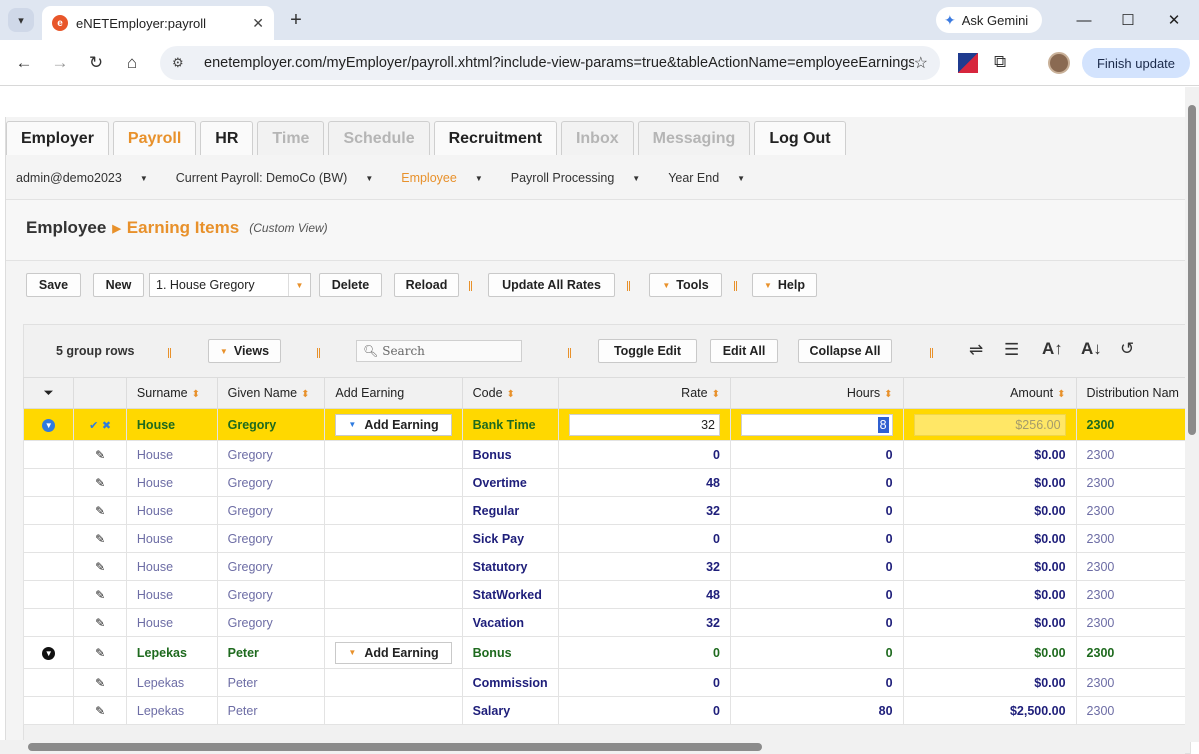  I want to click on amount-header: Amount ⬍, so click(989, 393).